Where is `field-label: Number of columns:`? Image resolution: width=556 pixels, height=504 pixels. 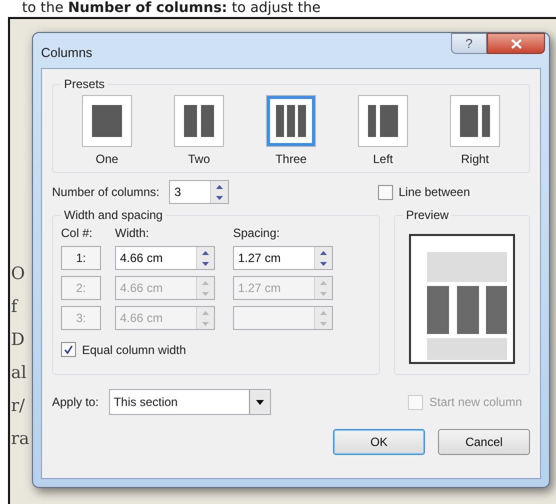
field-label: Number of columns: is located at coordinates (106, 192).